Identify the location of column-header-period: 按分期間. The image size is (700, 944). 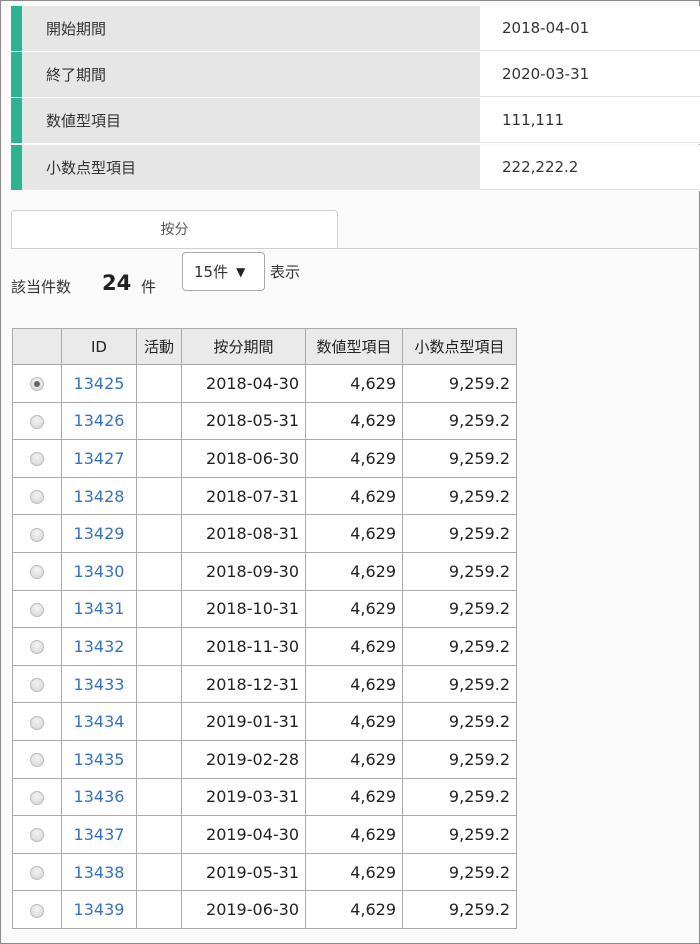
(243, 346).